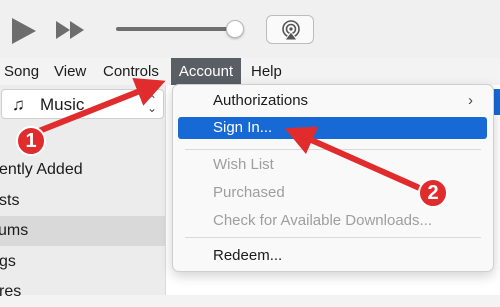  I want to click on annotation-badge-2: 2, so click(433, 193).